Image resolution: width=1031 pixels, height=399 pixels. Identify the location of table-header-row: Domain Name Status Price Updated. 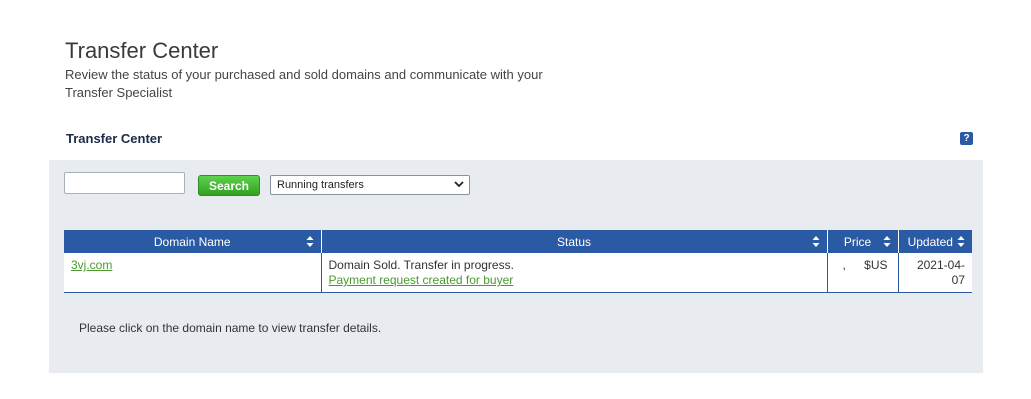
(518, 241).